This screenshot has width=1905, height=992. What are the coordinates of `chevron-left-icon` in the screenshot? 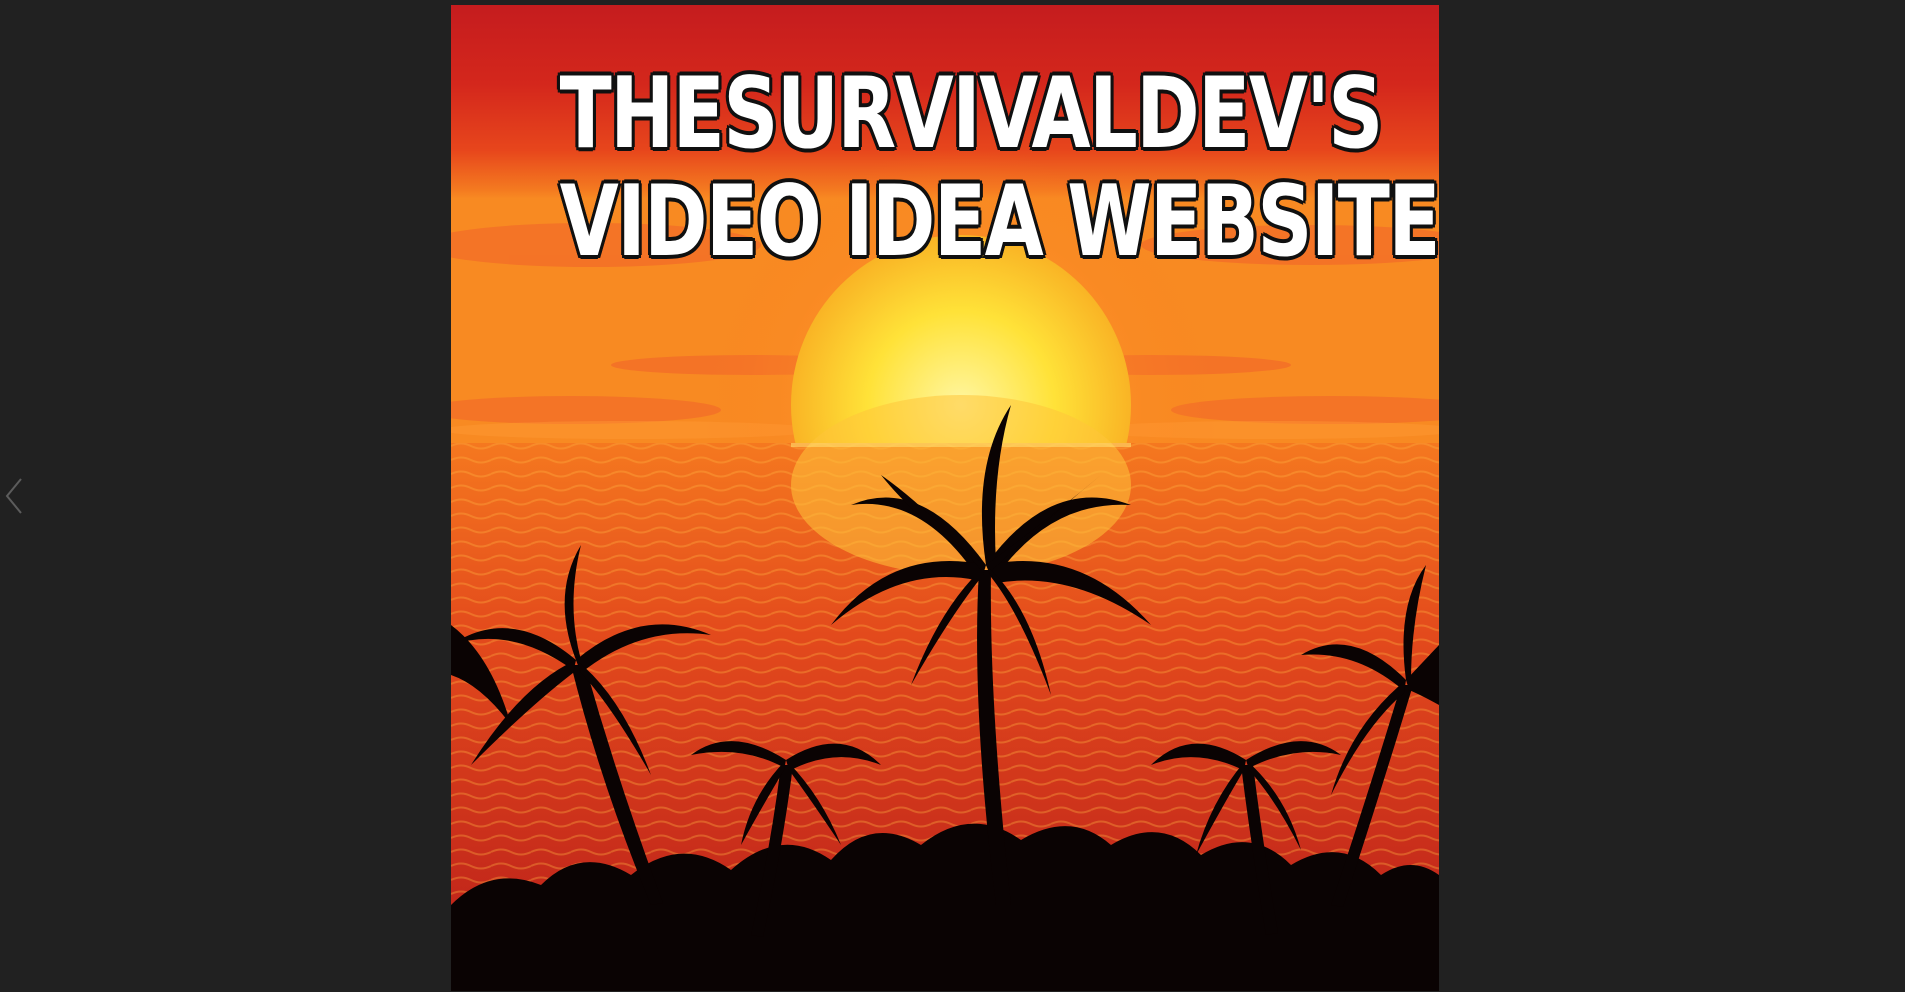 It's located at (13, 496).